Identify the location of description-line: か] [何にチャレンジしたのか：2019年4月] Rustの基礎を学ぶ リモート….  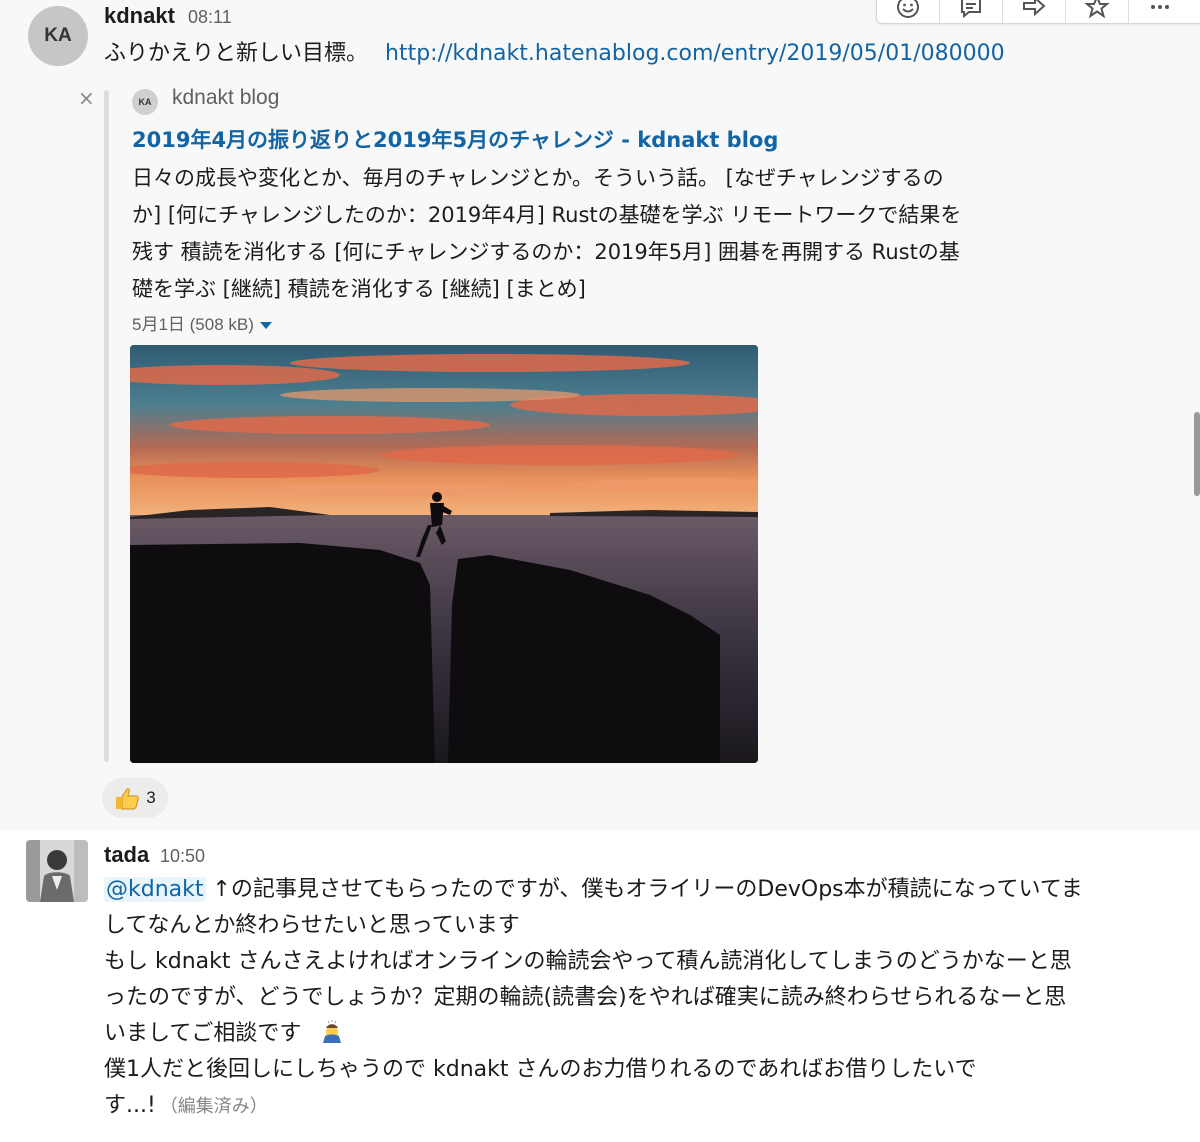
(547, 215).